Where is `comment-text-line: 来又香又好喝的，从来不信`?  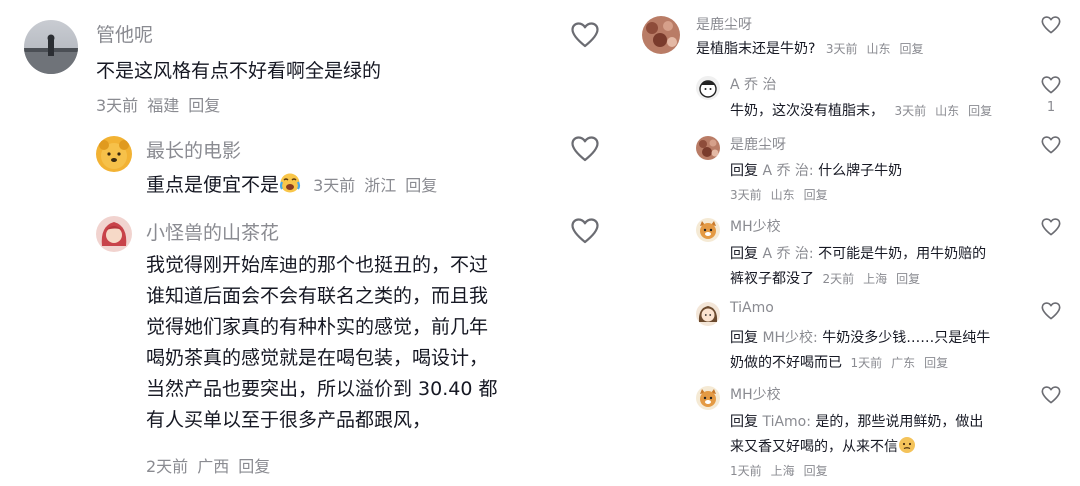 comment-text-line: 来又香又好喝的，从来不信 is located at coordinates (856, 449).